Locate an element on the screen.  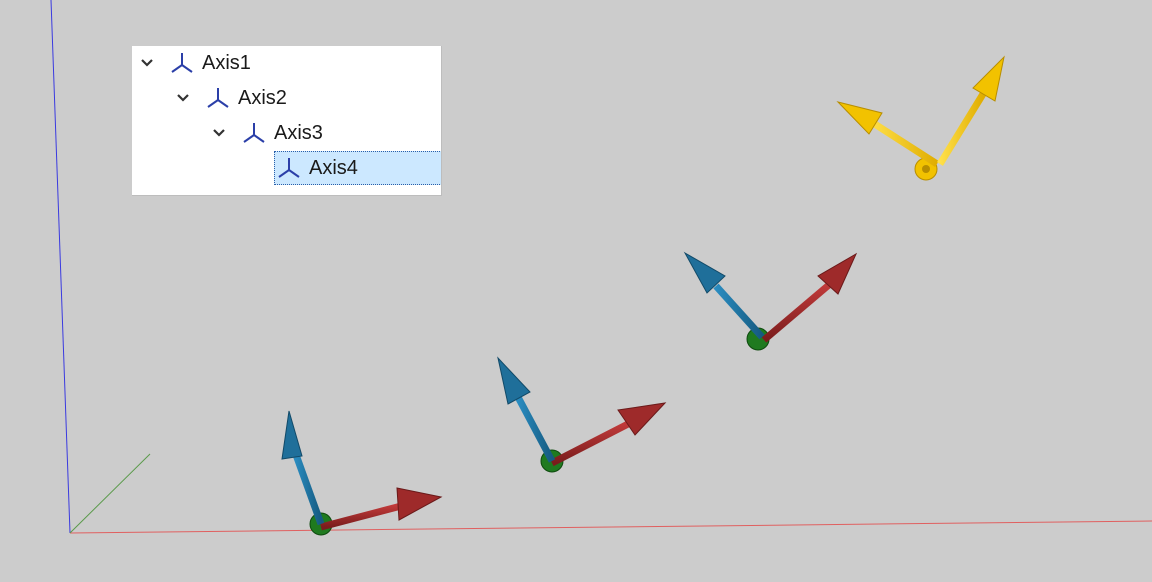
global-y-axis-line is located at coordinates (110, 493).